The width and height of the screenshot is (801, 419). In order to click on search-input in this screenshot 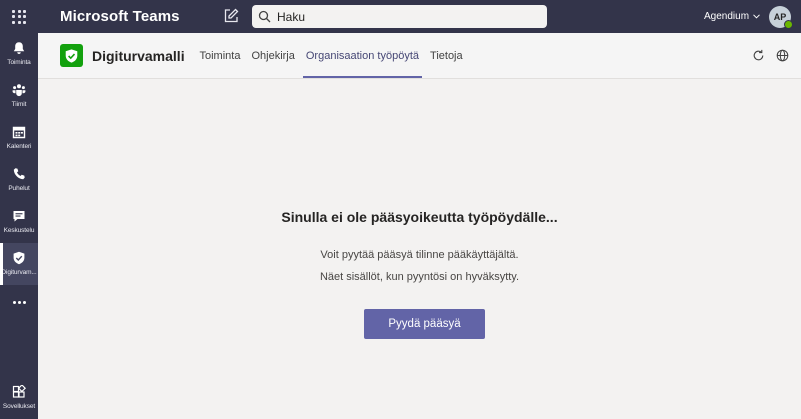, I will do `click(407, 16)`.